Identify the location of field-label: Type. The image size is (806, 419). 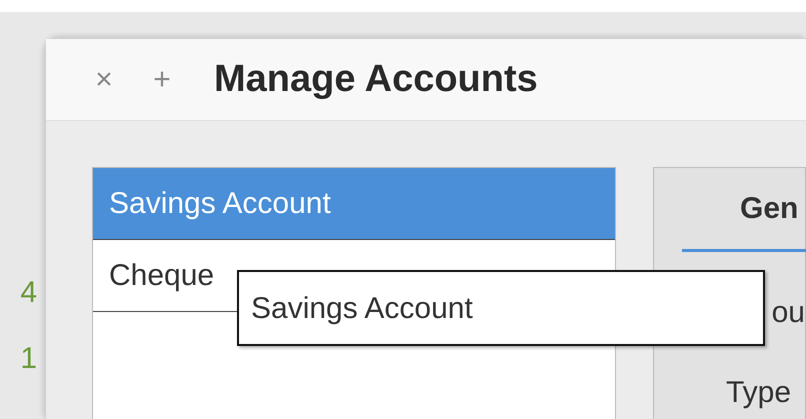
(759, 393).